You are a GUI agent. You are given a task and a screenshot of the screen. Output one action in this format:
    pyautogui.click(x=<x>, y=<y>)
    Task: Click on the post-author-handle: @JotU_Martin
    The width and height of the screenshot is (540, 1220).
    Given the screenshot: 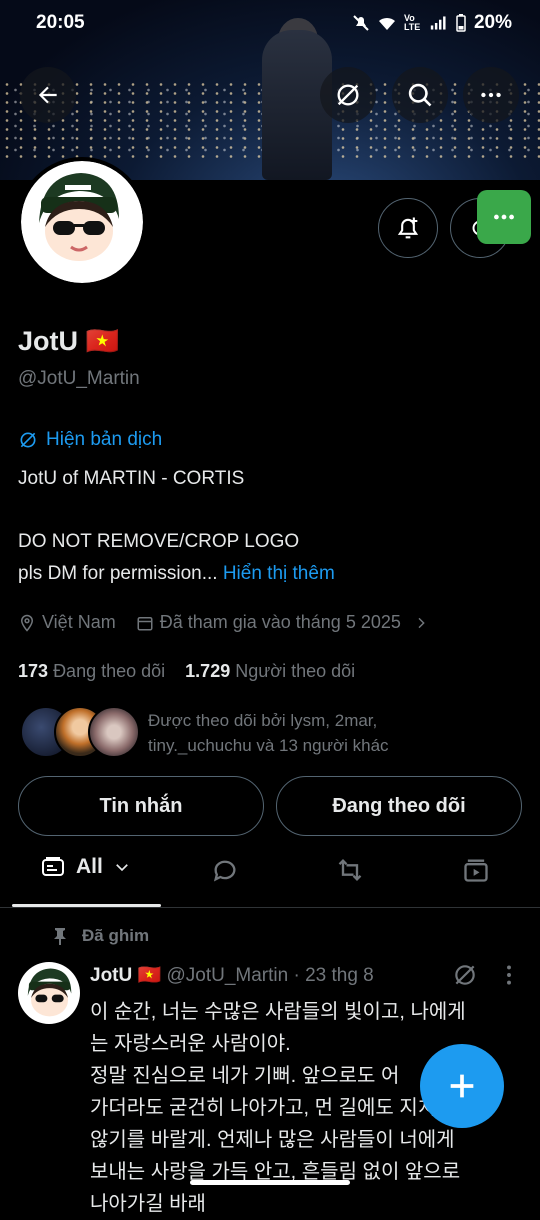 What is the action you would take?
    pyautogui.click(x=227, y=975)
    